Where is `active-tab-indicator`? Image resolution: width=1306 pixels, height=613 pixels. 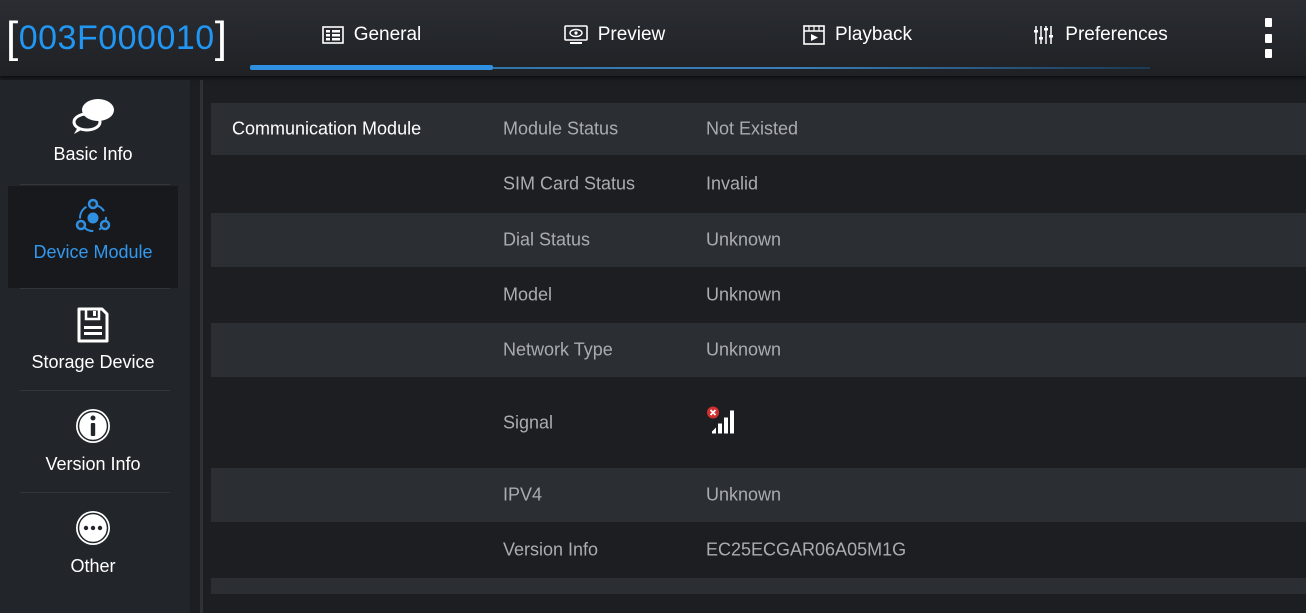 active-tab-indicator is located at coordinates (371, 67).